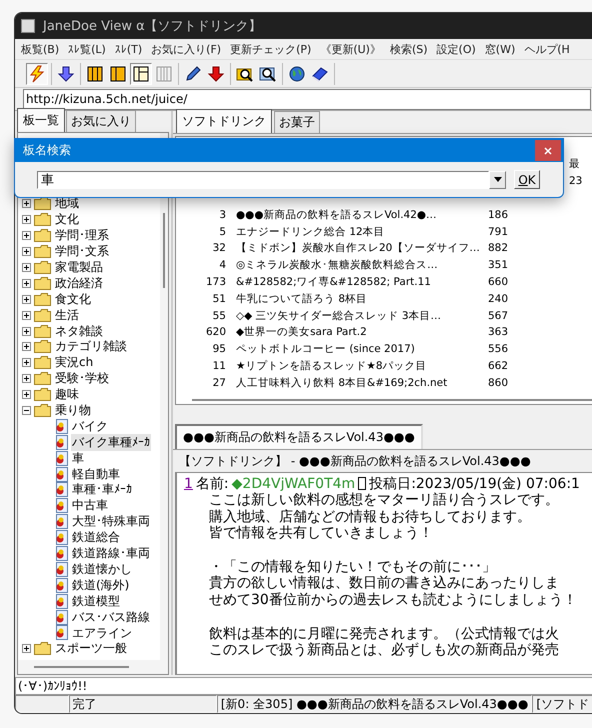 This screenshot has width=592, height=728. I want to click on tree-item: 学問･文系, so click(82, 251).